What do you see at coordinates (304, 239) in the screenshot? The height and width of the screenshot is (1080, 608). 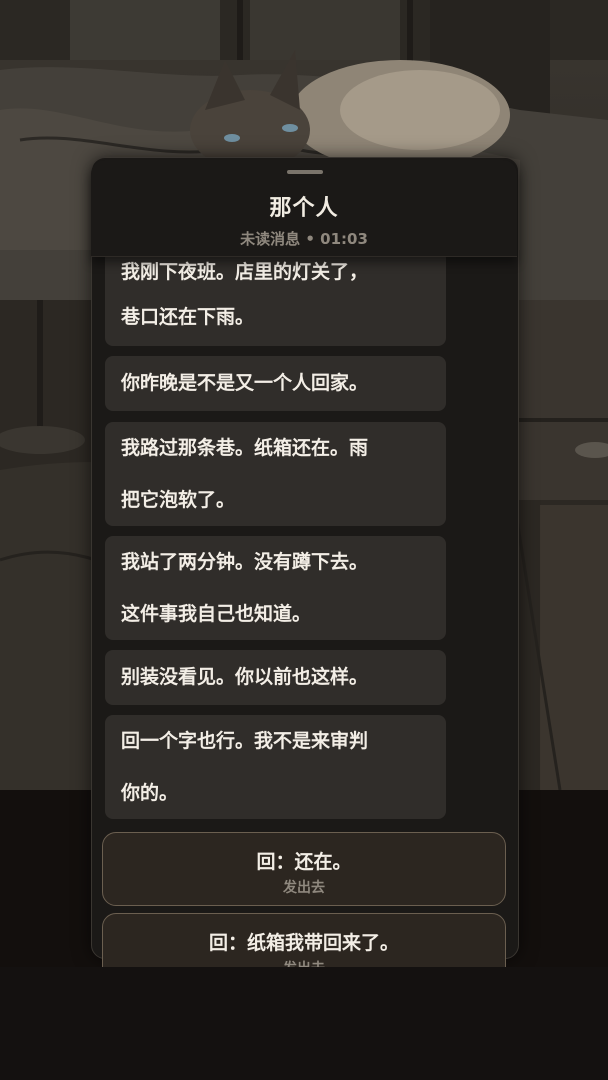 I see `unread-status: 未读消息 • 01:03` at bounding box center [304, 239].